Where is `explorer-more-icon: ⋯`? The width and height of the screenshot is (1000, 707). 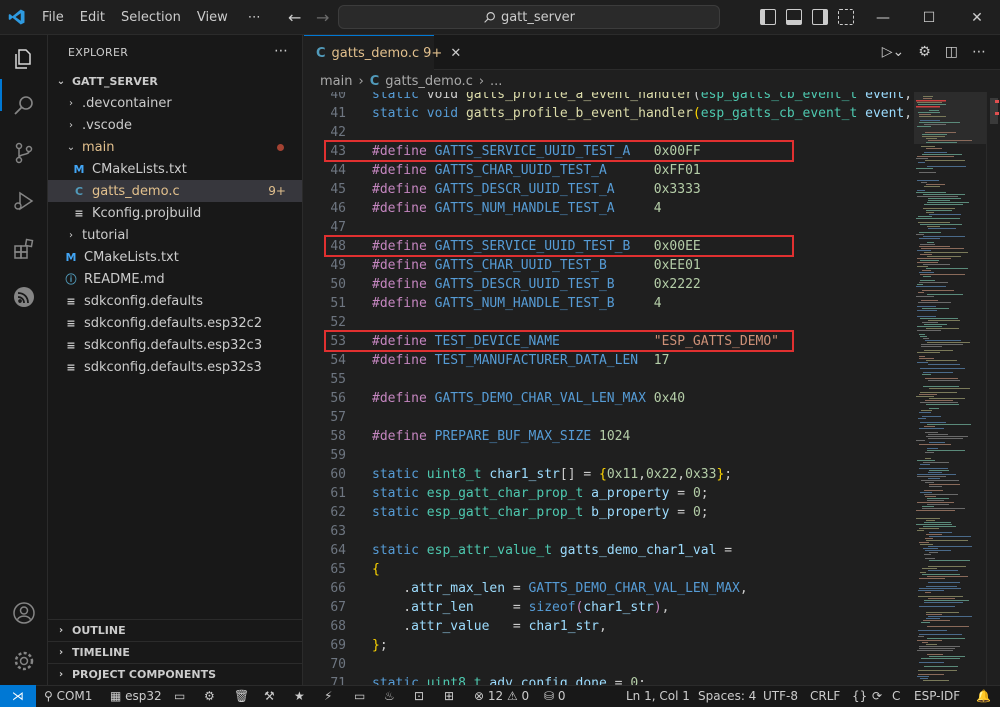 explorer-more-icon: ⋯ is located at coordinates (281, 51).